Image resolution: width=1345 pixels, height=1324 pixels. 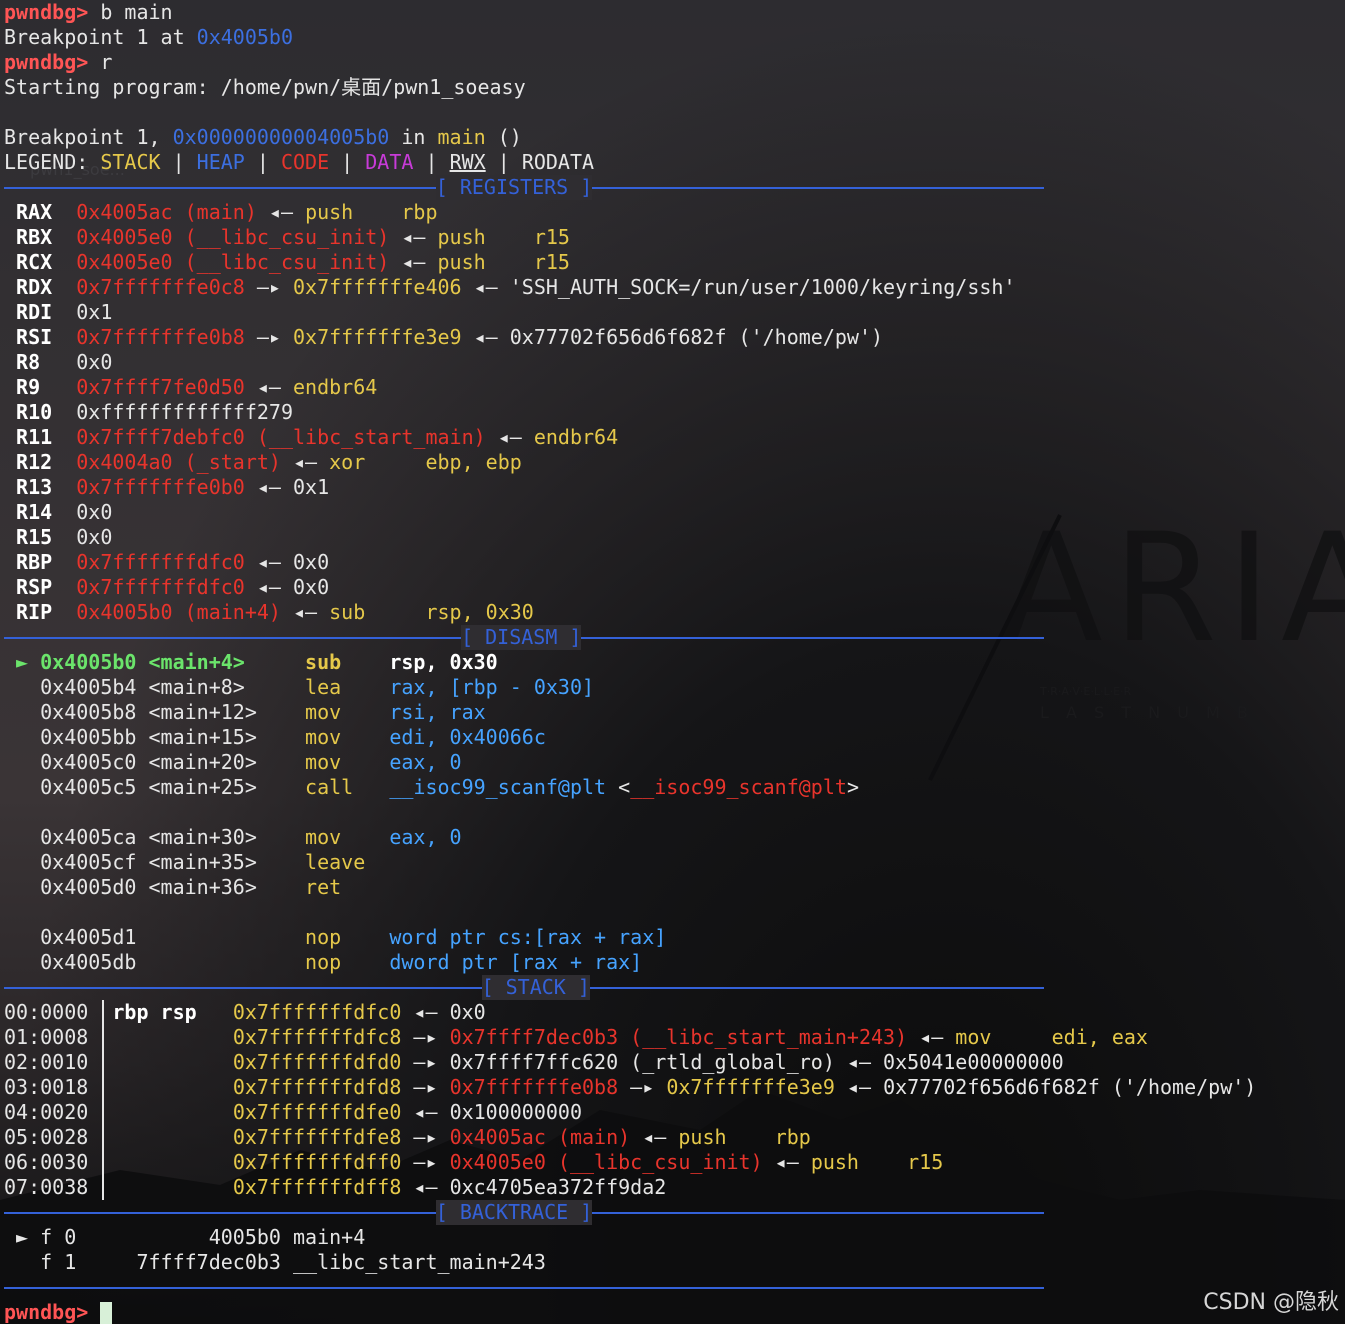 What do you see at coordinates (467, 1011) in the screenshot?
I see `stack-content: 0x0` at bounding box center [467, 1011].